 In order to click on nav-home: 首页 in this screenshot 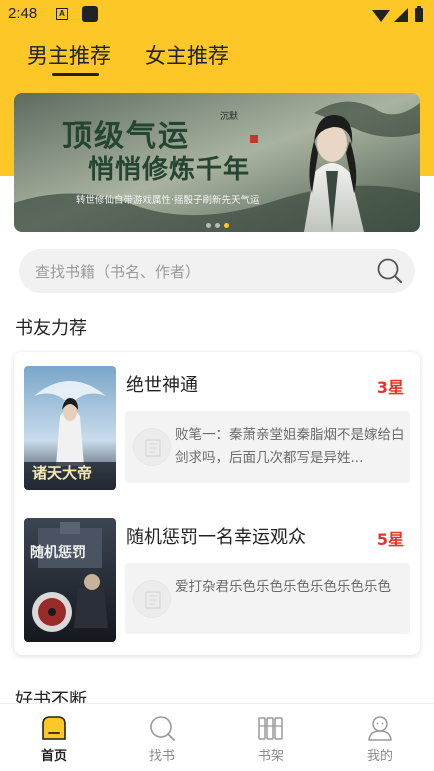, I will do `click(54, 737)`.